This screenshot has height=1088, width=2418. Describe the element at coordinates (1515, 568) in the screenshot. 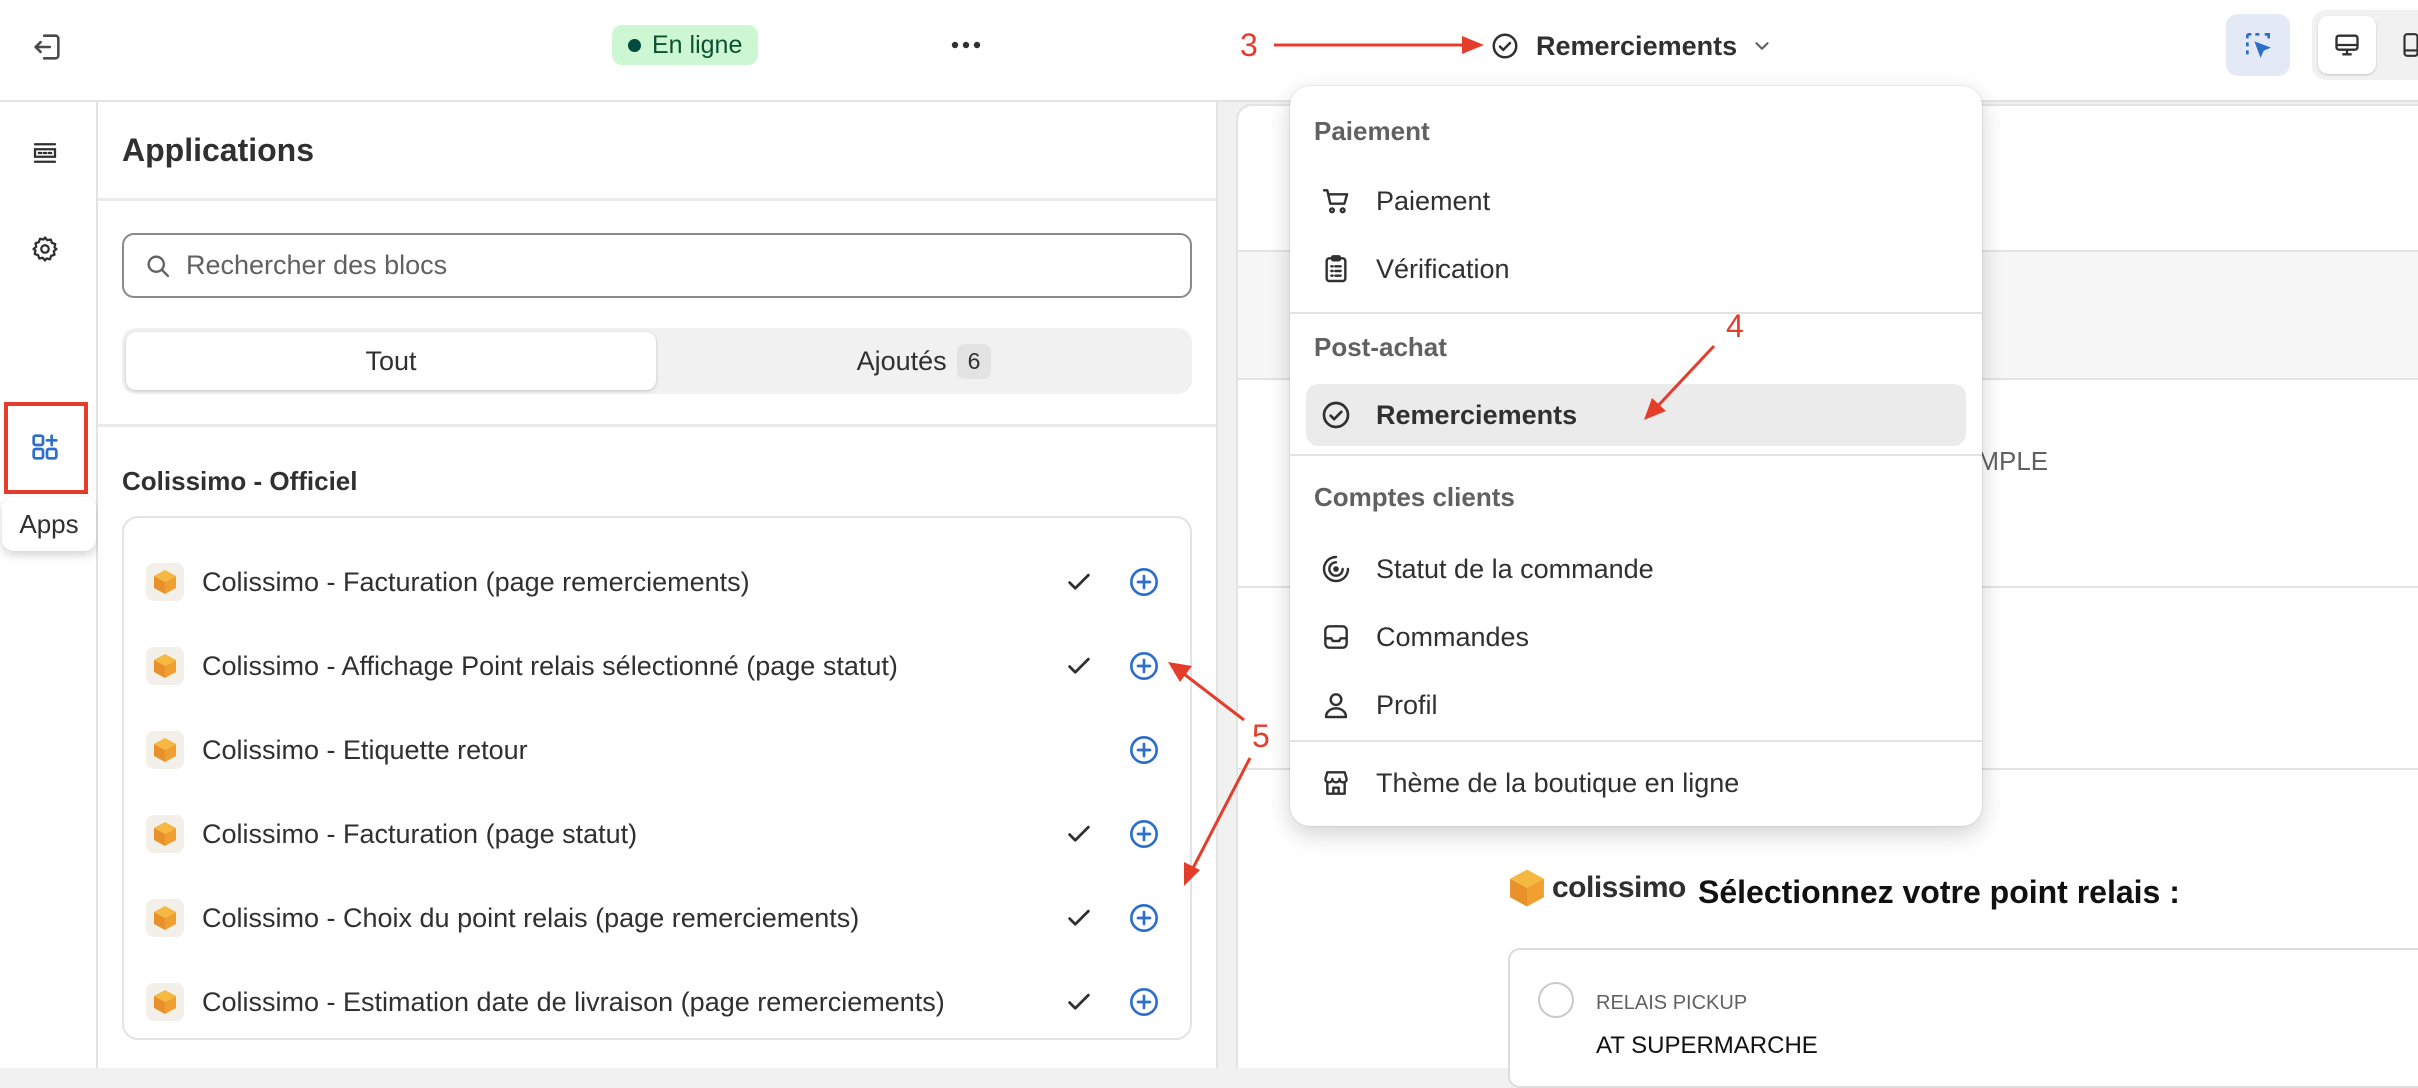

I see `menu-item-label: Statut de la commande` at that location.